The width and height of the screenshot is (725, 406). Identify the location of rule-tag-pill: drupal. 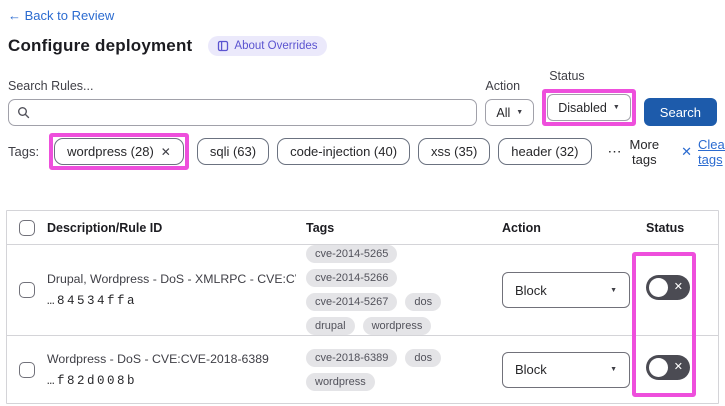
(330, 326).